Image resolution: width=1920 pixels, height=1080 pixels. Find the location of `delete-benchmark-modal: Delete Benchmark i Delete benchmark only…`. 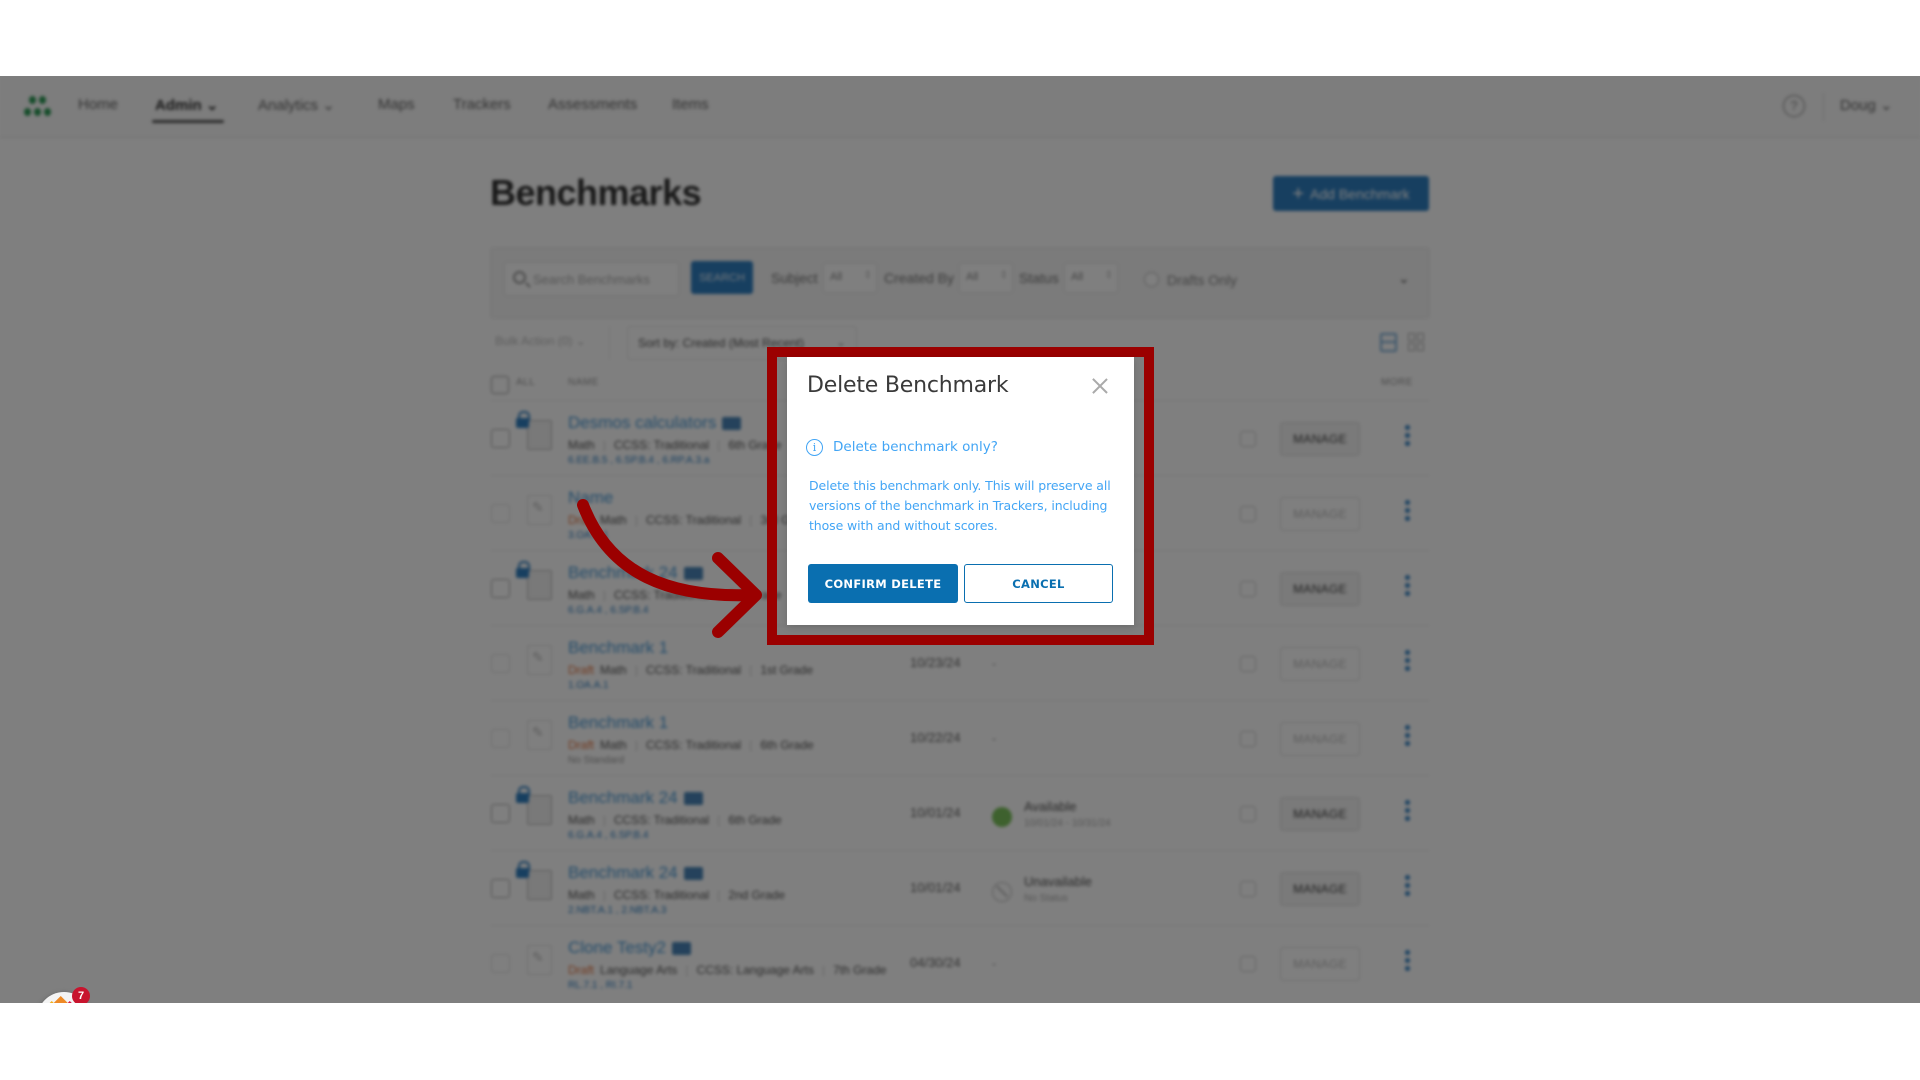

delete-benchmark-modal: Delete Benchmark i Delete benchmark only… is located at coordinates (960, 491).